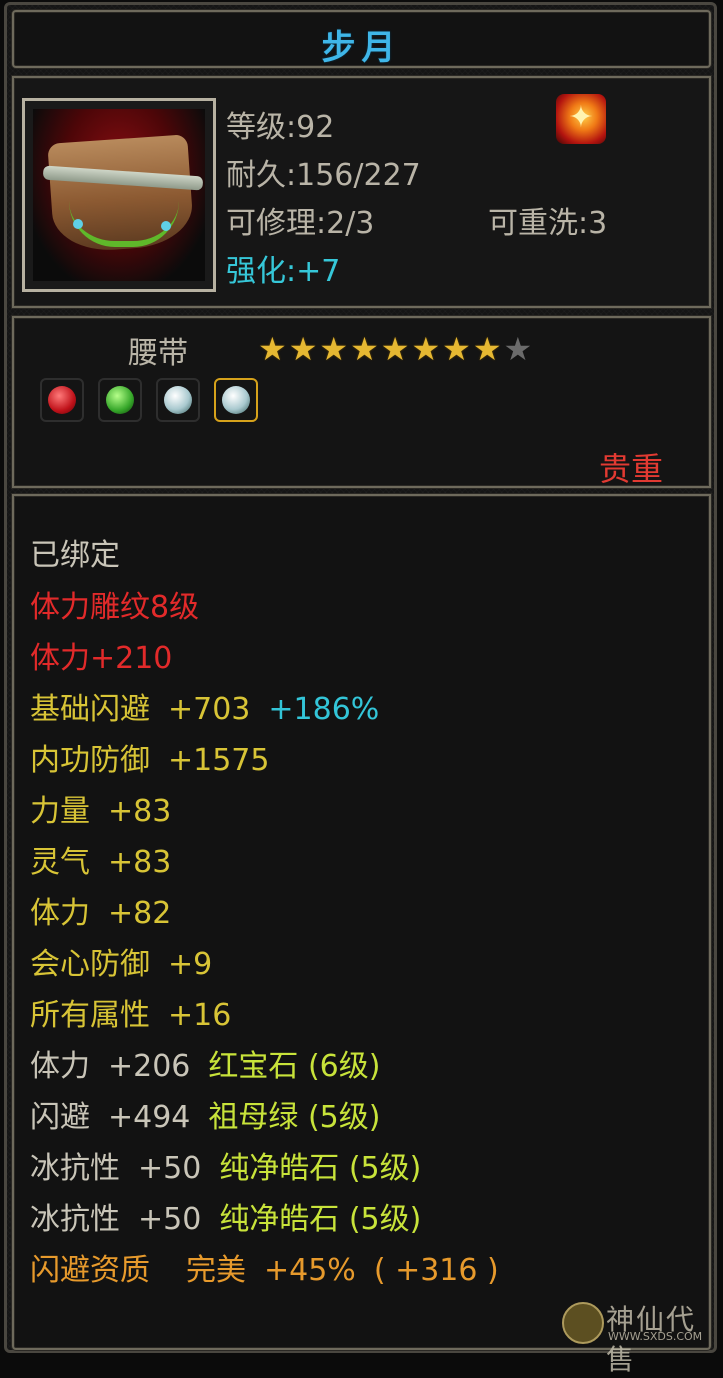 This screenshot has height=1378, width=723. What do you see at coordinates (190, 964) in the screenshot?
I see `stat-value: +9` at bounding box center [190, 964].